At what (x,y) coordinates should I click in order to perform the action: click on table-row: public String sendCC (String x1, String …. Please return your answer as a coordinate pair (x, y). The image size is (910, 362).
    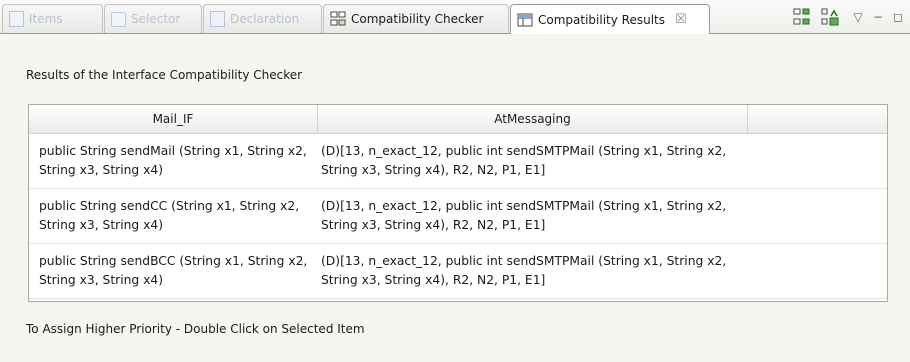
    Looking at the image, I should click on (458, 216).